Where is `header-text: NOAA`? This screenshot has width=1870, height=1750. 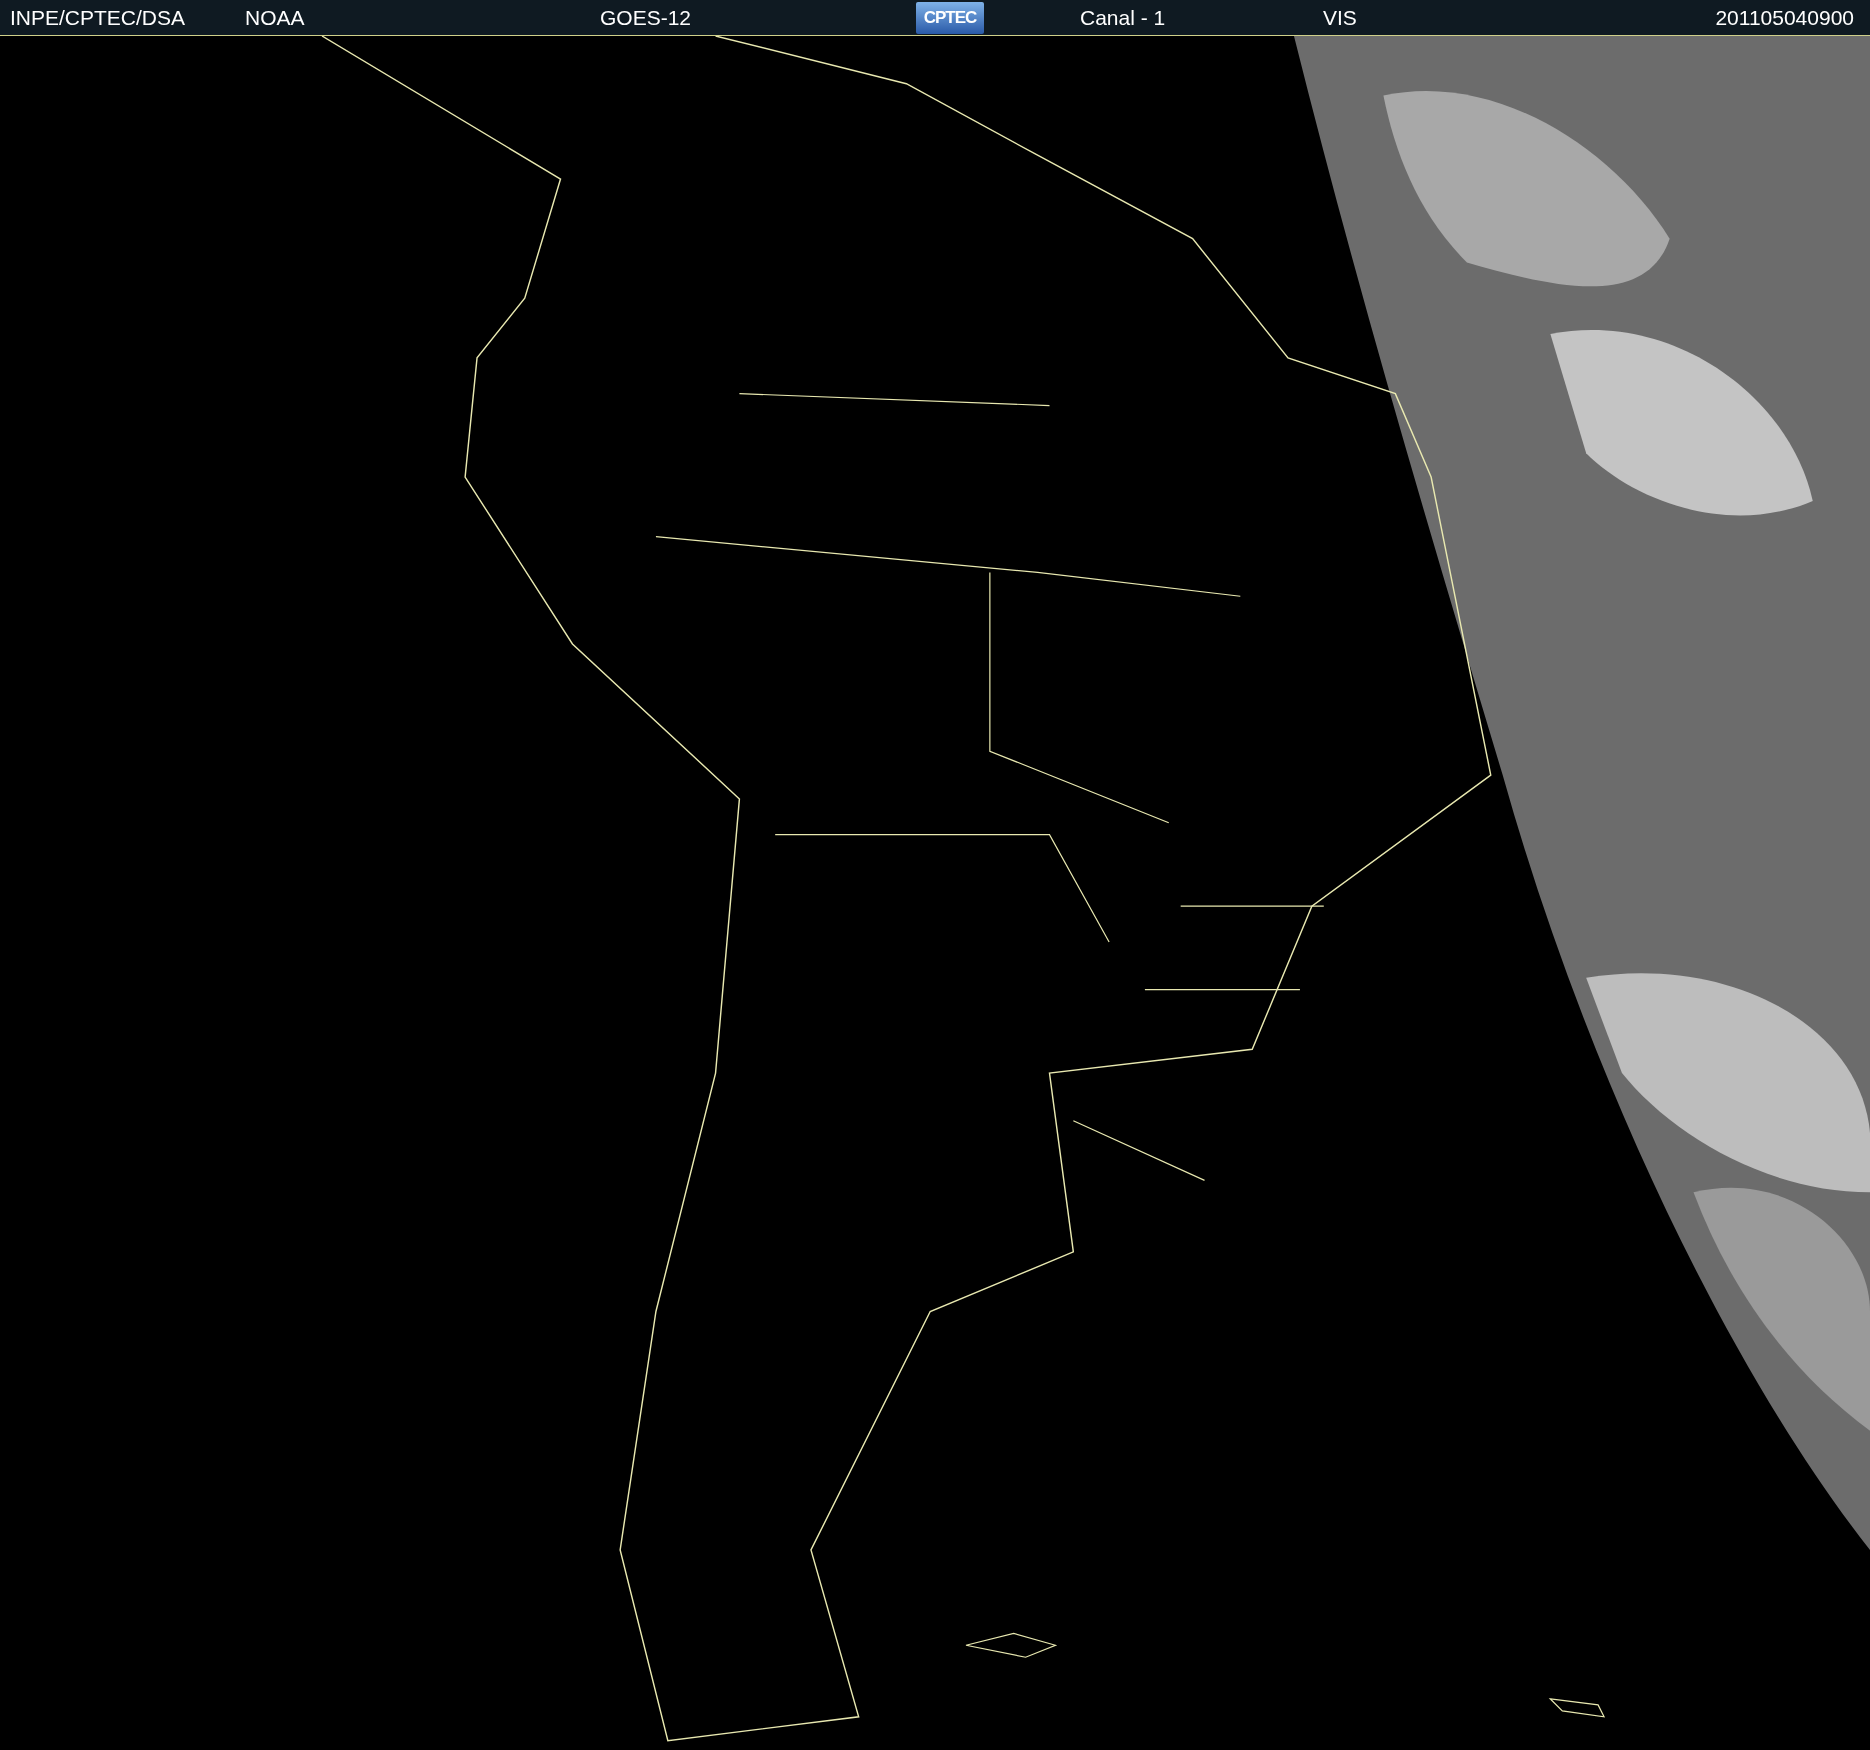
header-text: NOAA is located at coordinates (275, 17).